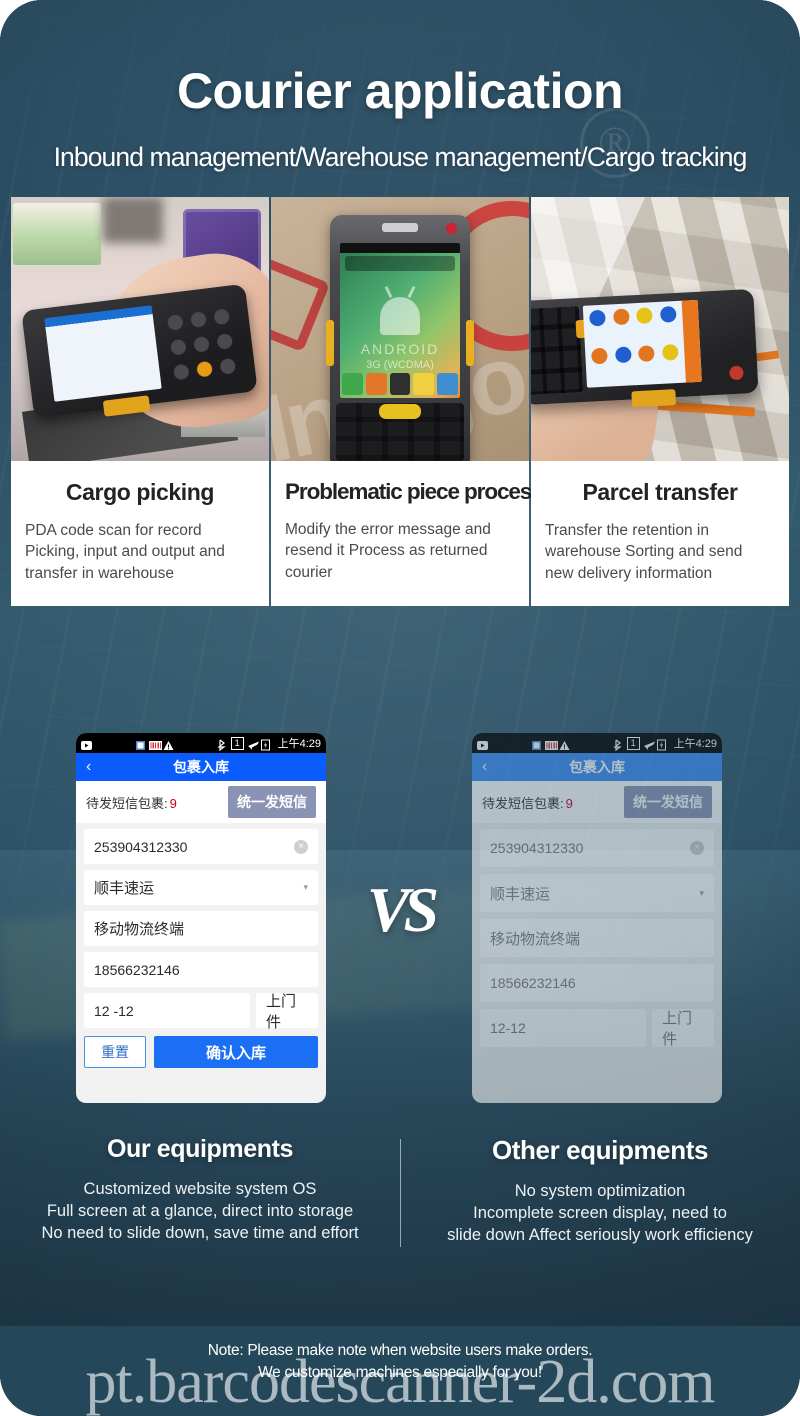 Image resolution: width=800 pixels, height=1416 pixels. I want to click on caption-divider, so click(400, 1193).